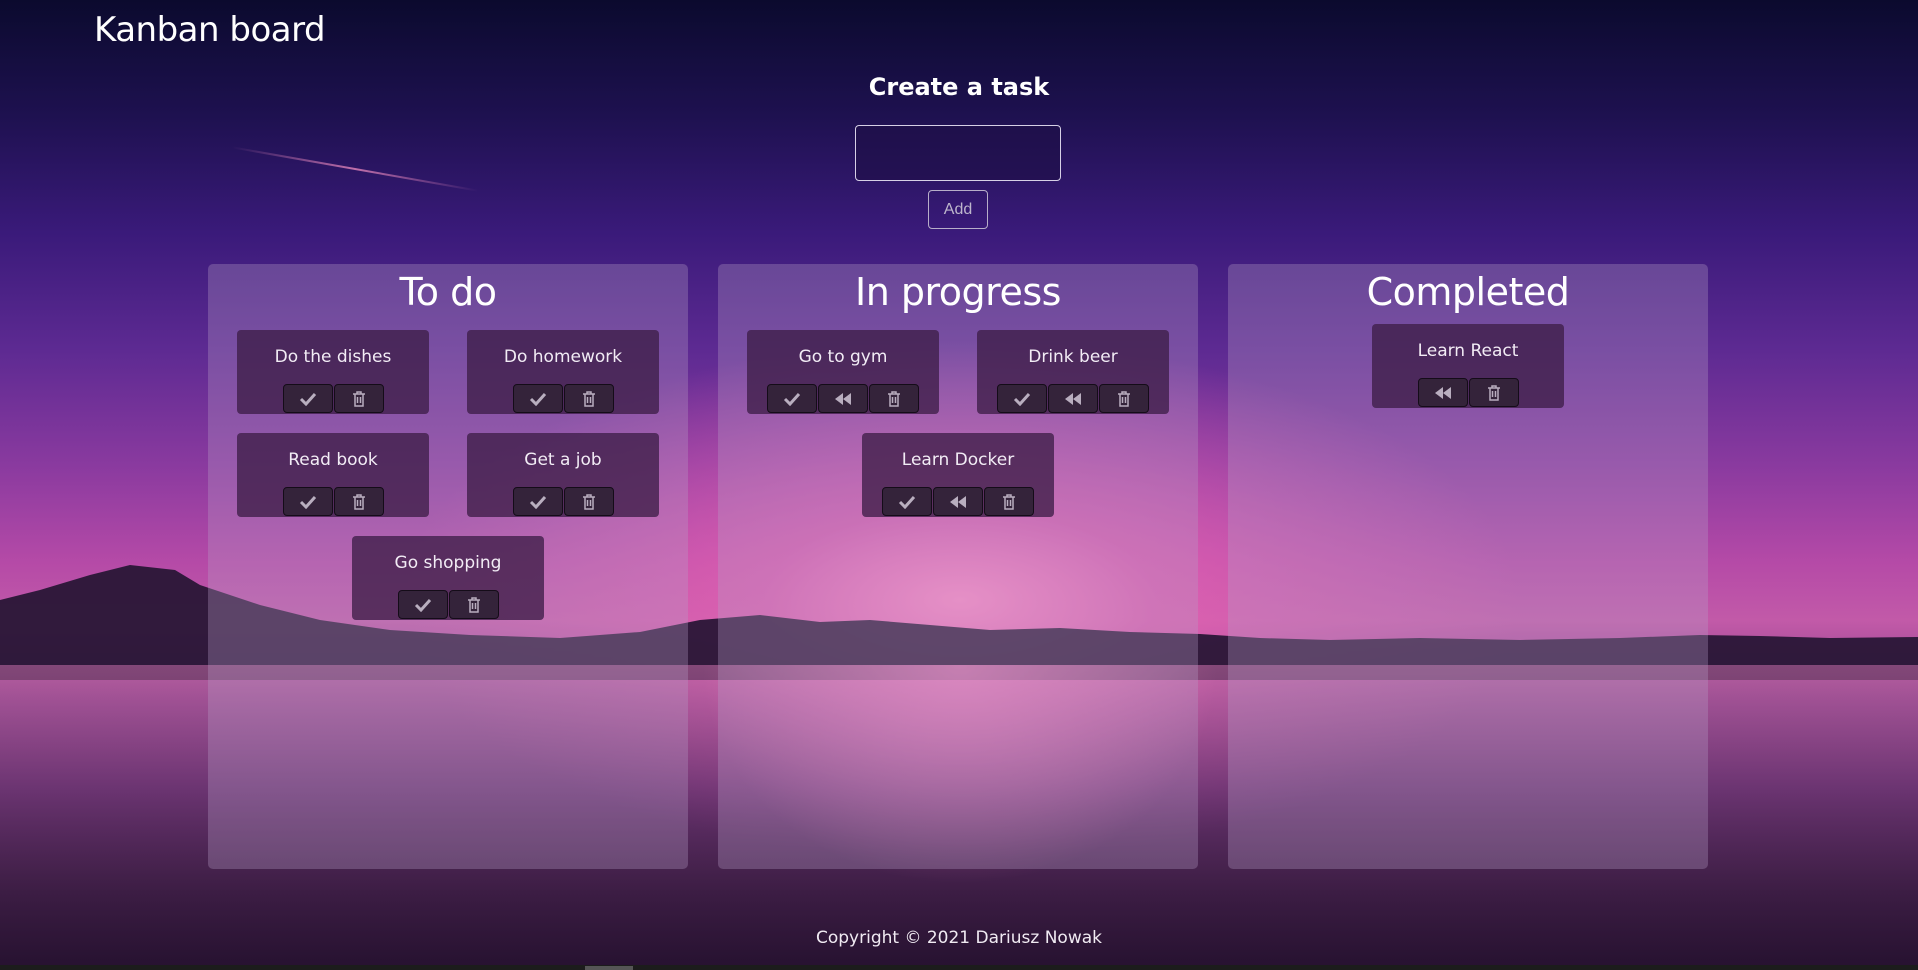 The height and width of the screenshot is (970, 1918). Describe the element at coordinates (333, 460) in the screenshot. I see `task-title: Read book` at that location.